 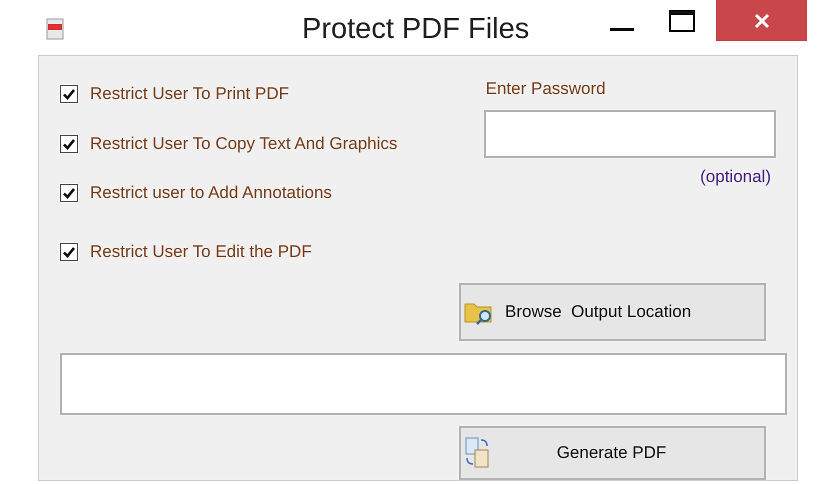 I want to click on browse-output-button: Browse Output Location, so click(x=612, y=312).